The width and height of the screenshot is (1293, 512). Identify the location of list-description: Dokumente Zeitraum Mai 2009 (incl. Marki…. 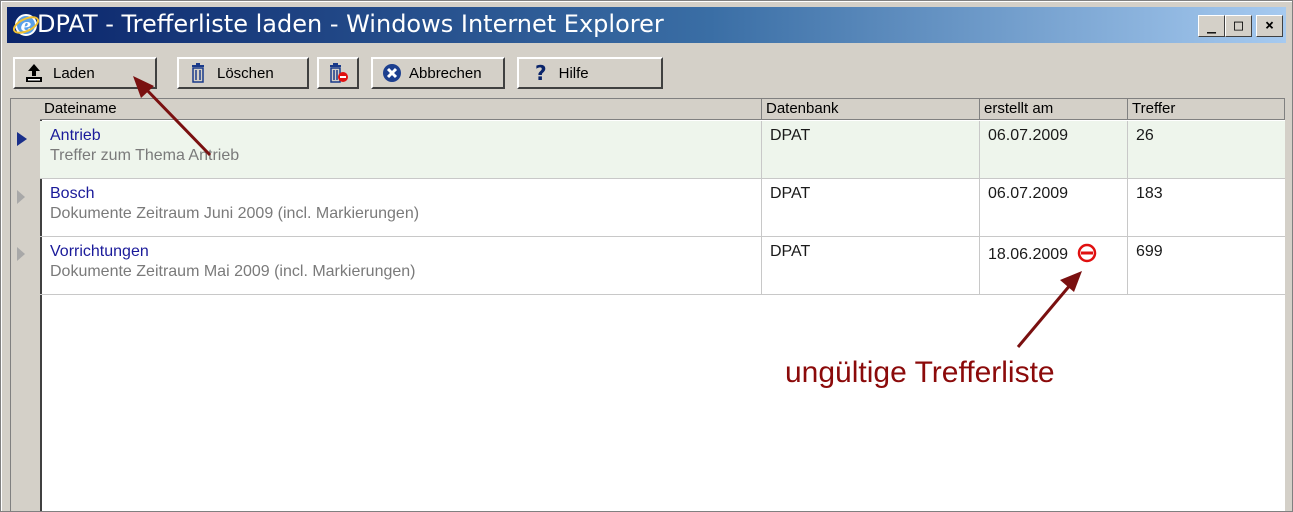
(233, 271).